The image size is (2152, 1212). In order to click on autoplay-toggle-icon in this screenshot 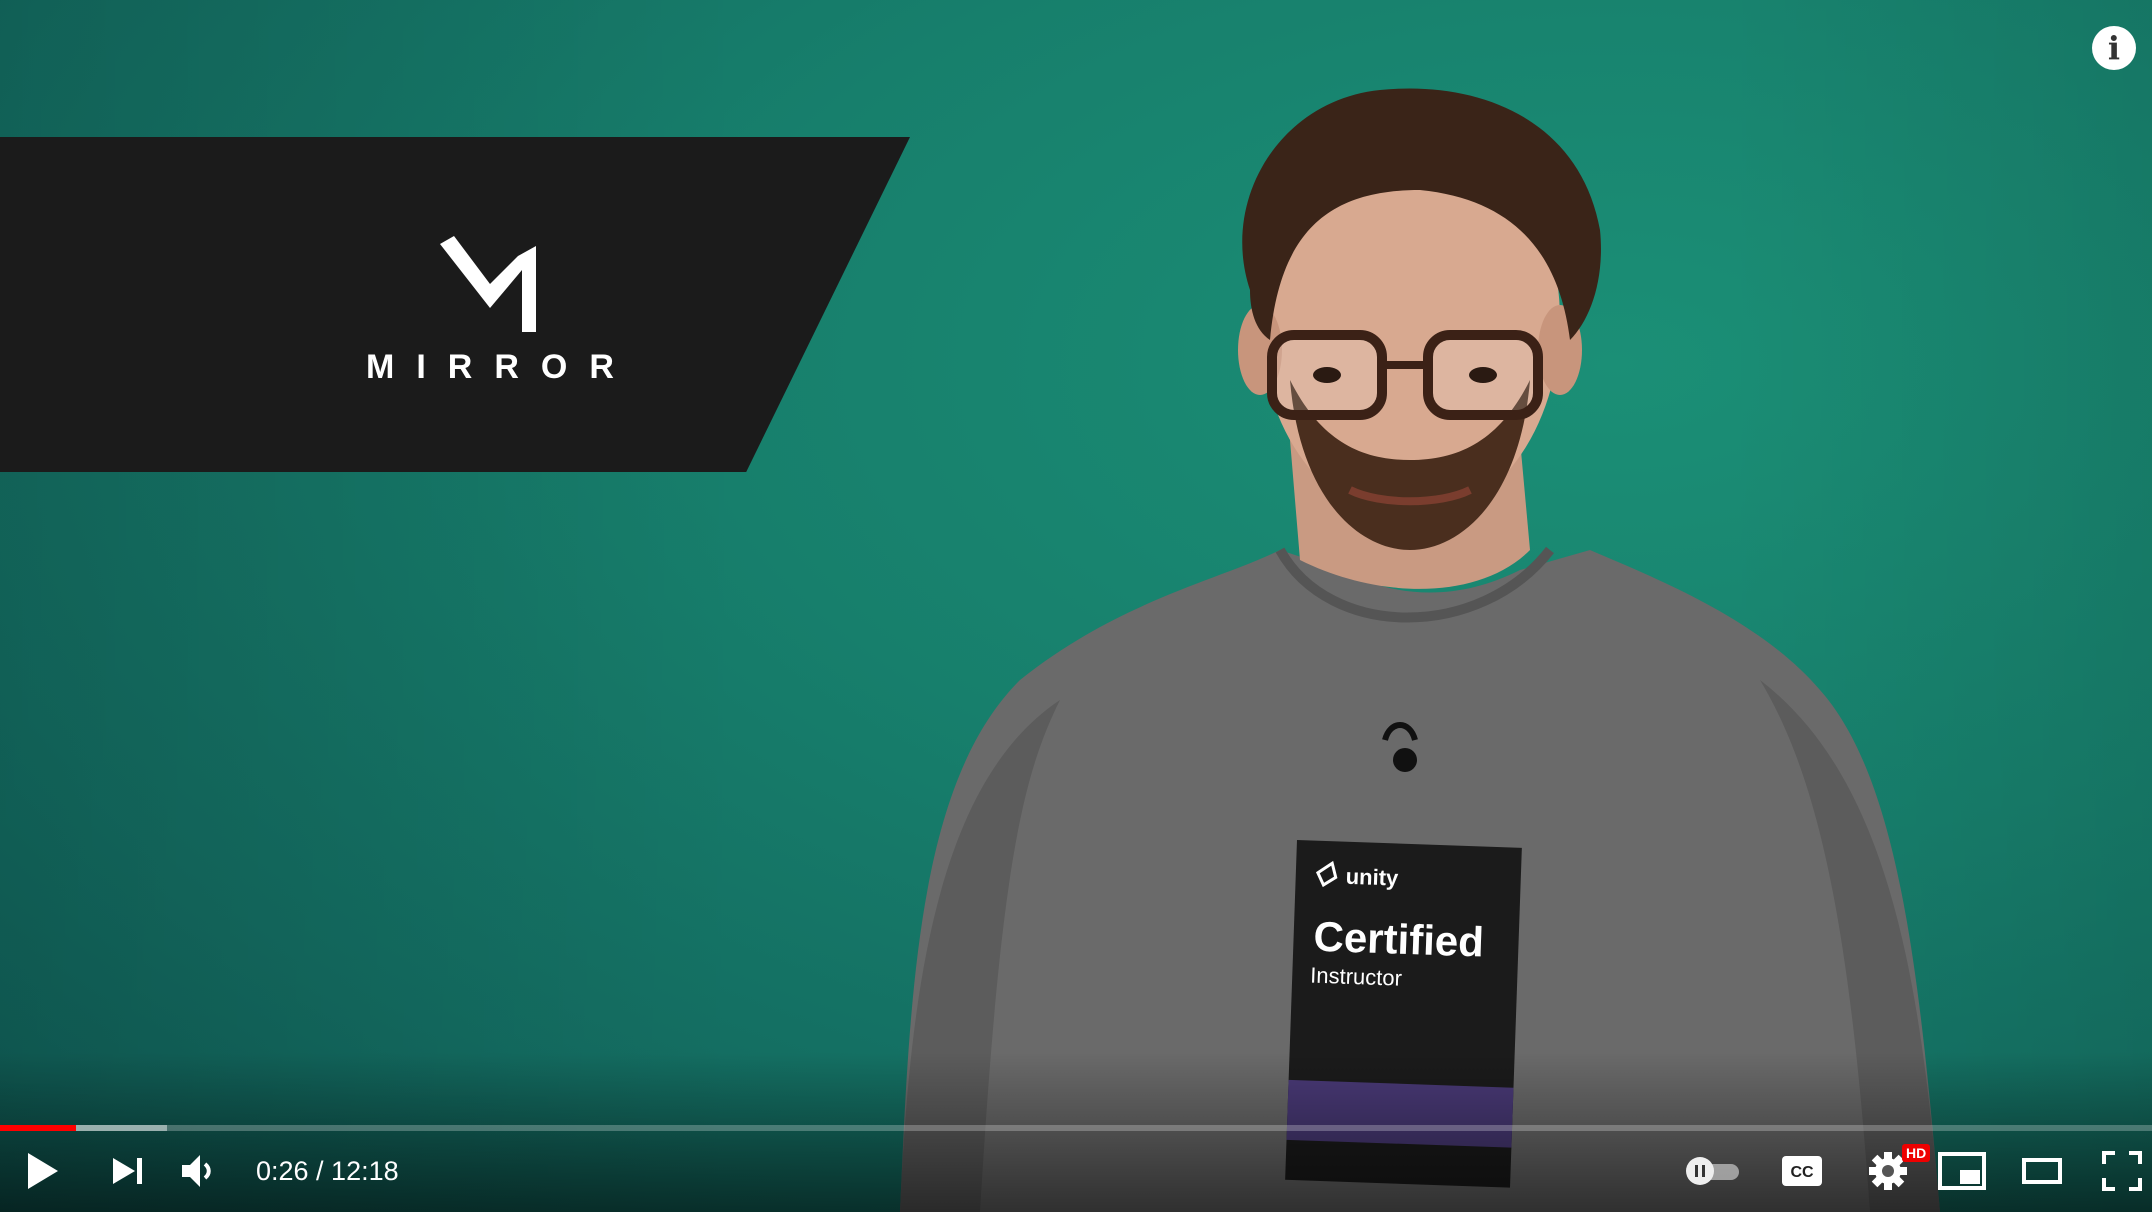, I will do `click(1712, 1171)`.